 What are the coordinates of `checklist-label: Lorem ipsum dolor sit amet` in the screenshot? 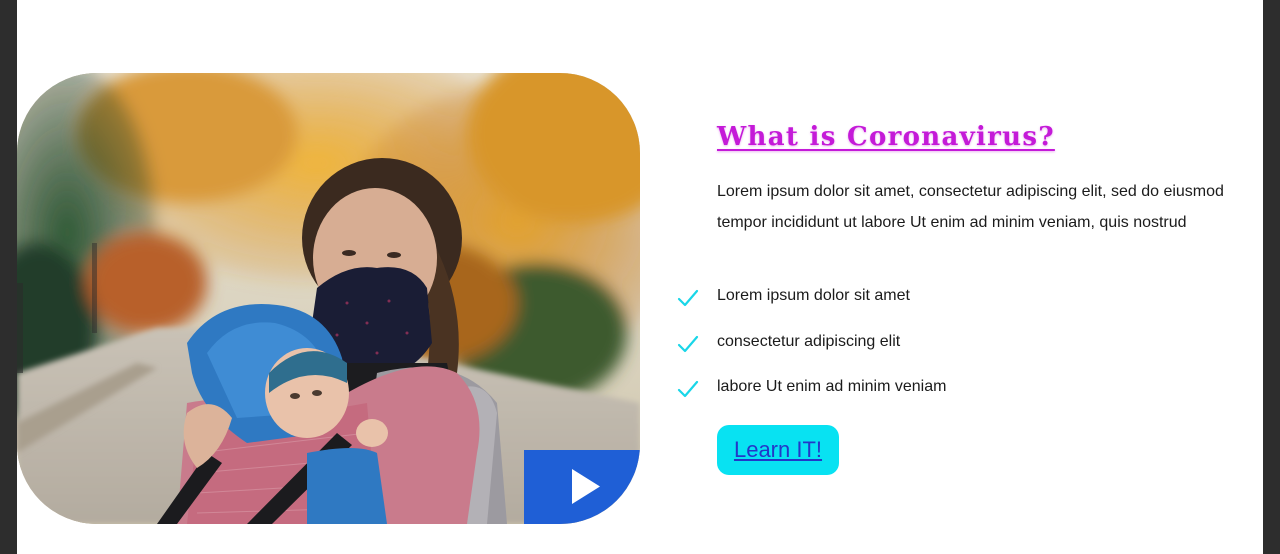 It's located at (813, 295).